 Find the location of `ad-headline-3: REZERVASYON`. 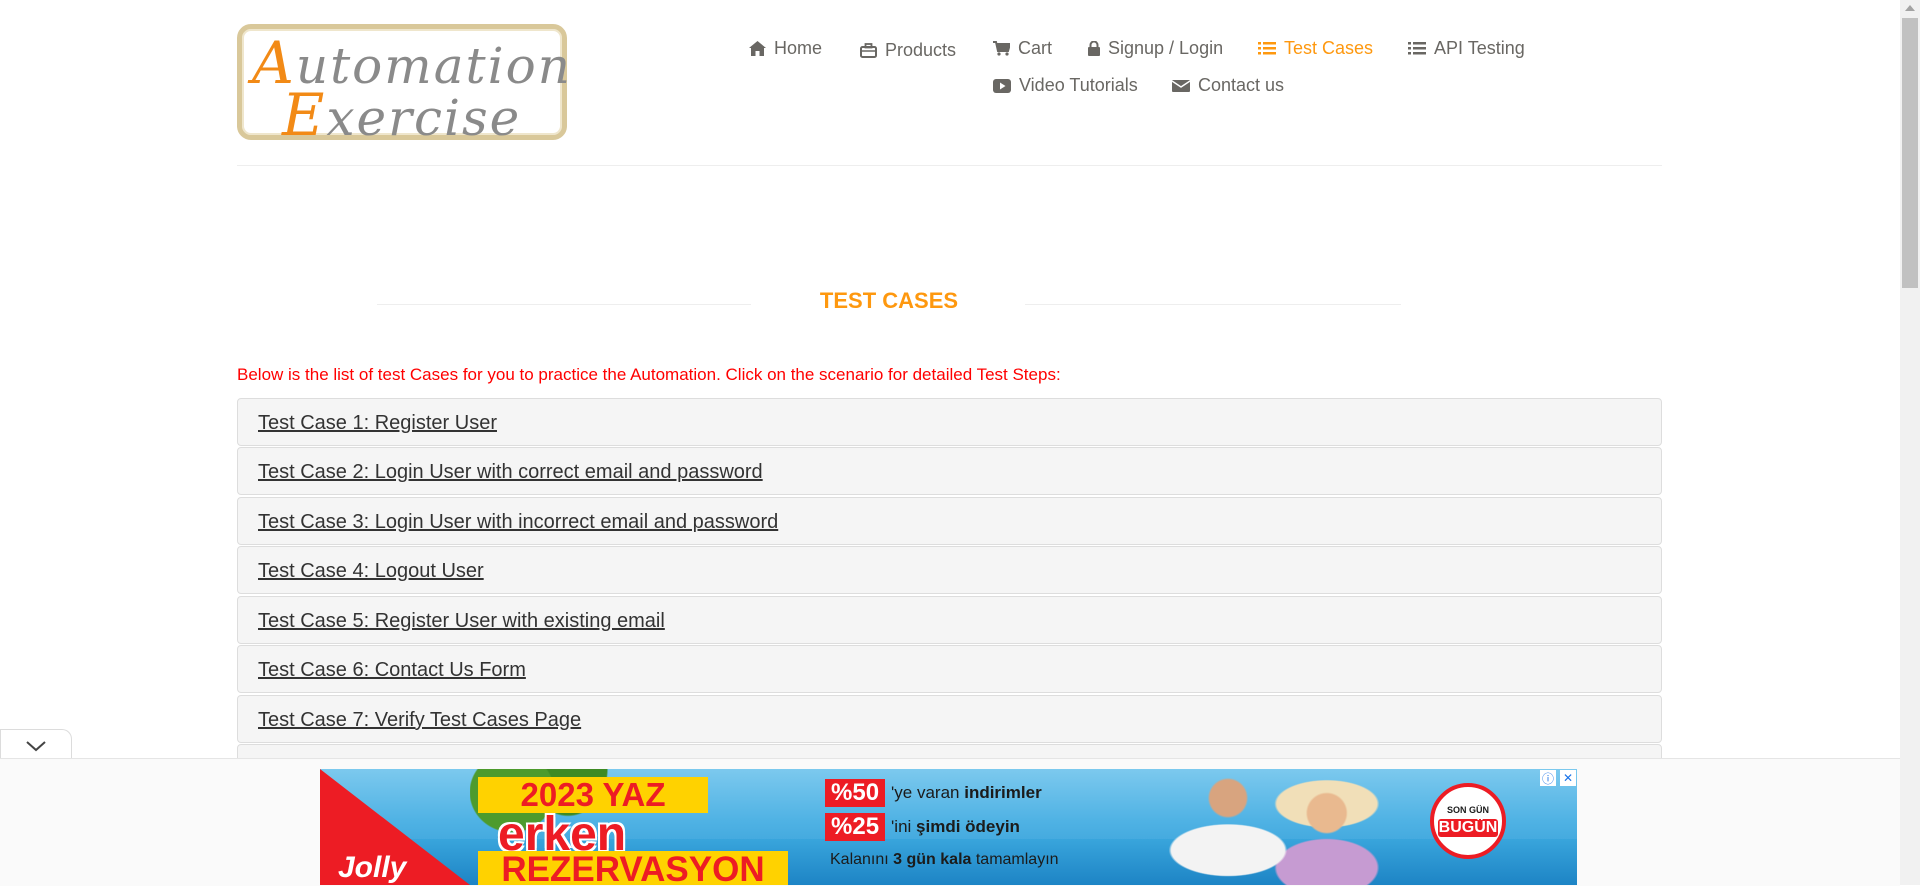

ad-headline-3: REZERVASYON is located at coordinates (633, 868).